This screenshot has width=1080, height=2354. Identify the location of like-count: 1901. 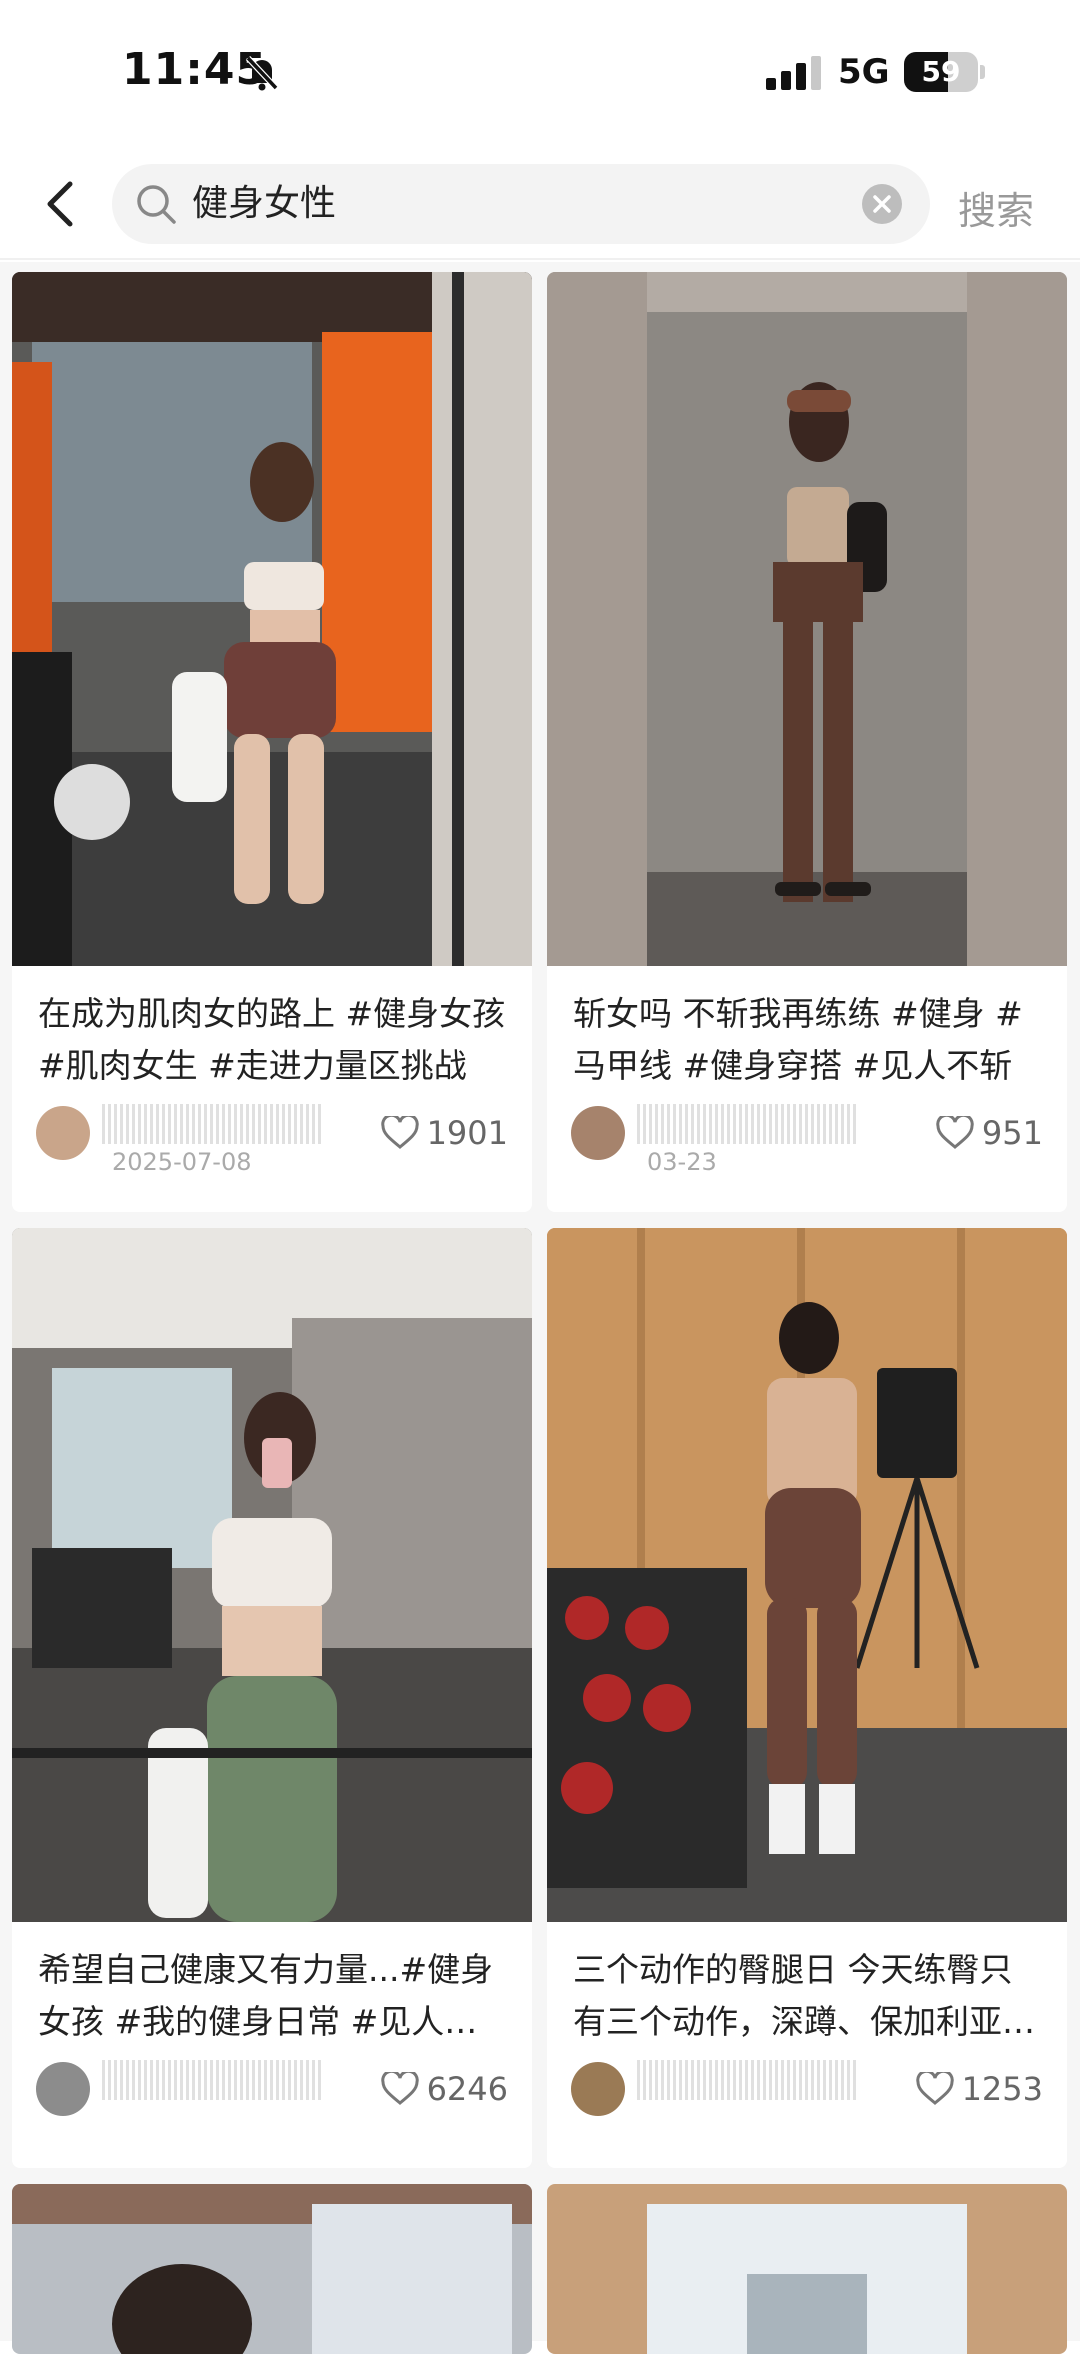
(467, 1133).